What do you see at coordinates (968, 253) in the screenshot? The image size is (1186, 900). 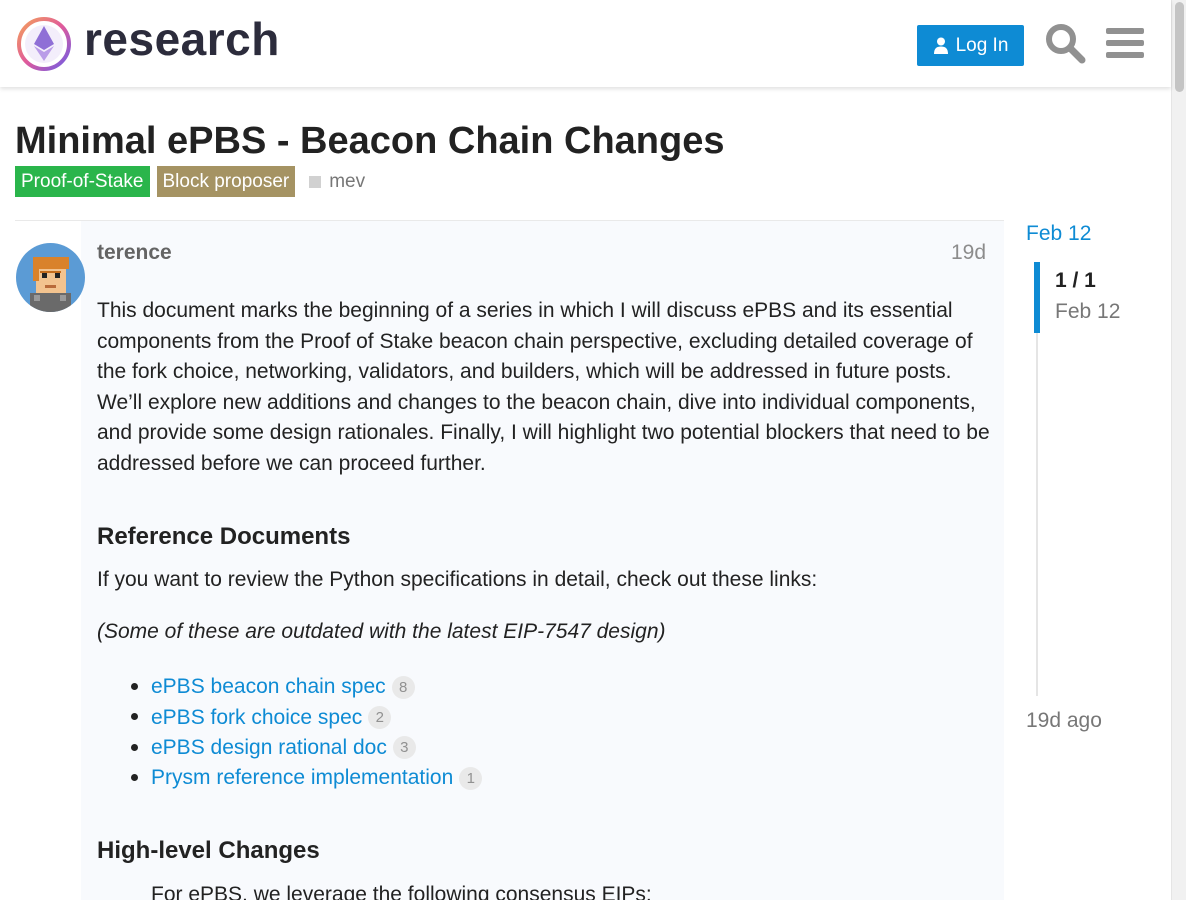 I see `post-date: 19d` at bounding box center [968, 253].